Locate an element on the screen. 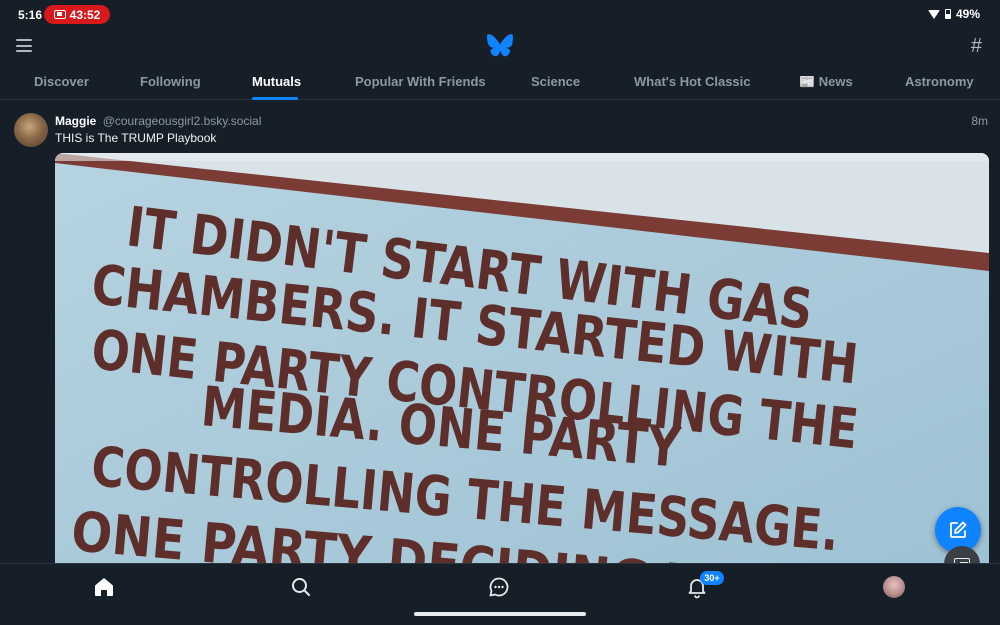 Image resolution: width=1000 pixels, height=625 pixels. chat-tab is located at coordinates (499, 587).